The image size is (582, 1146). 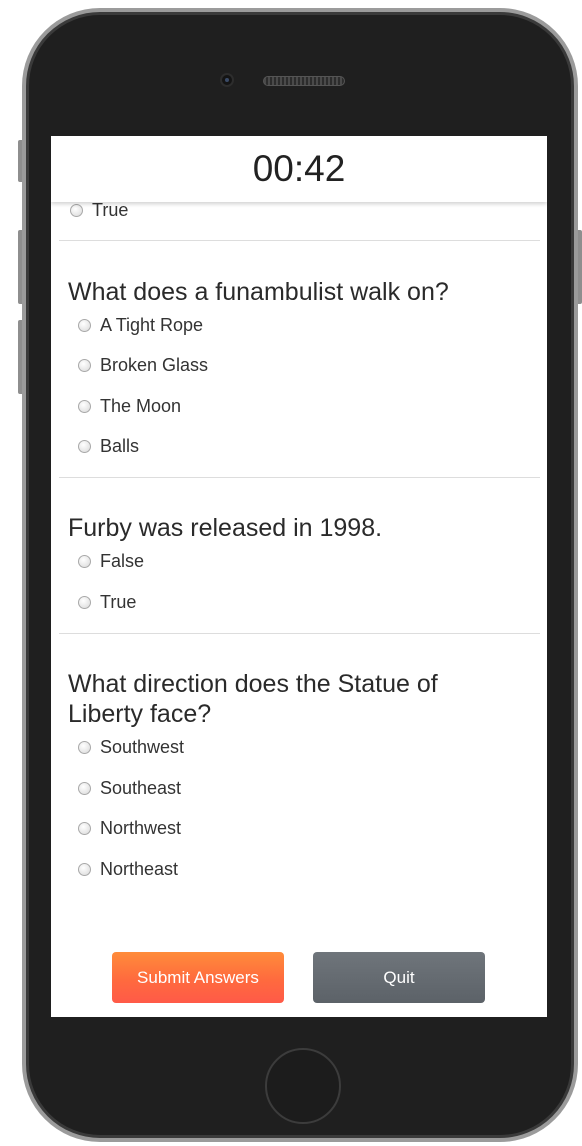 What do you see at coordinates (120, 445) in the screenshot?
I see `answer-label: Balls` at bounding box center [120, 445].